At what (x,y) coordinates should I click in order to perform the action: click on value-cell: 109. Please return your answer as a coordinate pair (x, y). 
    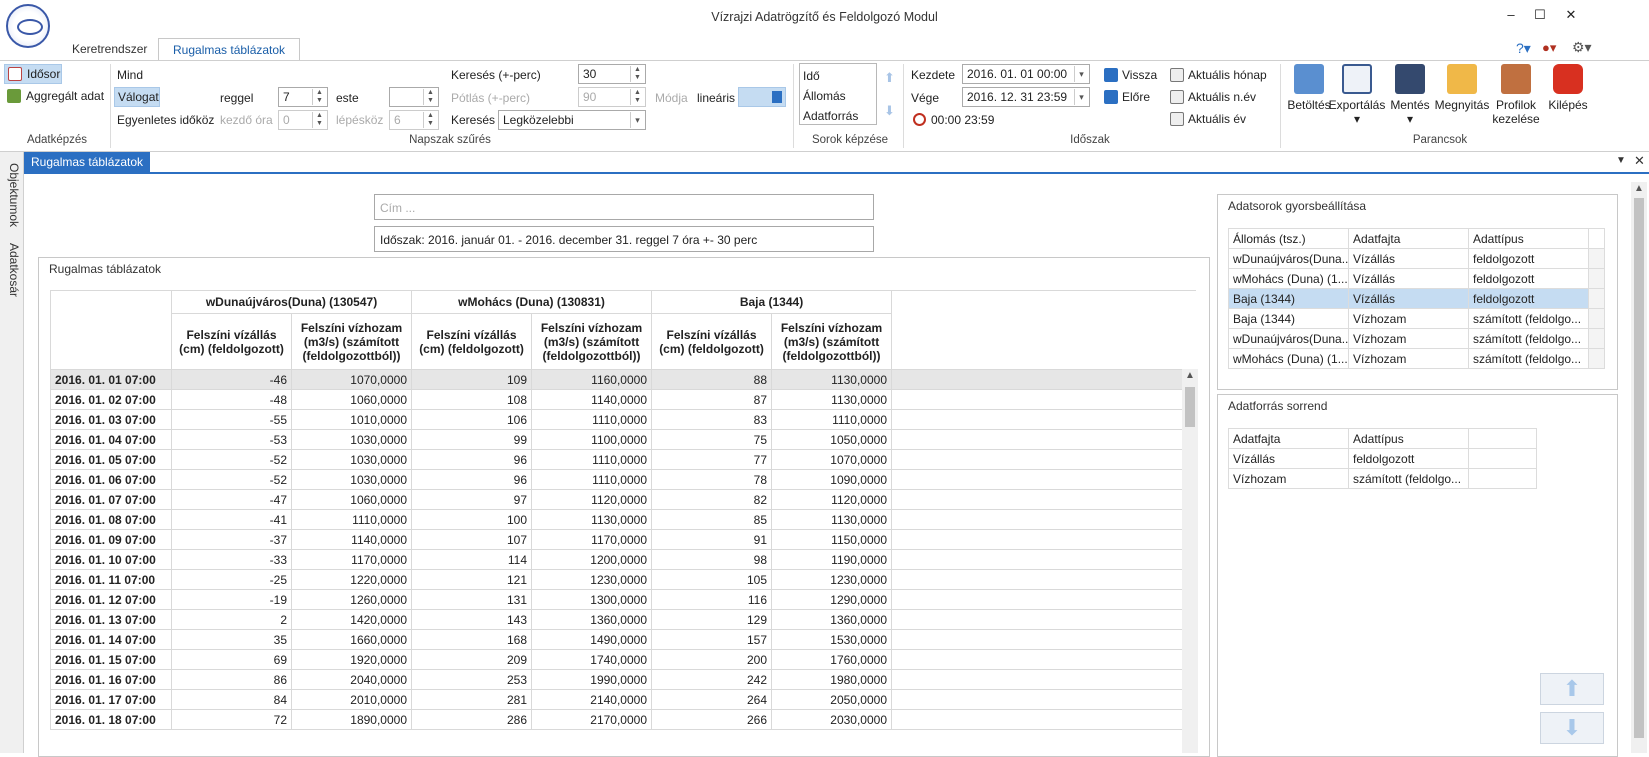
    Looking at the image, I should click on (472, 379).